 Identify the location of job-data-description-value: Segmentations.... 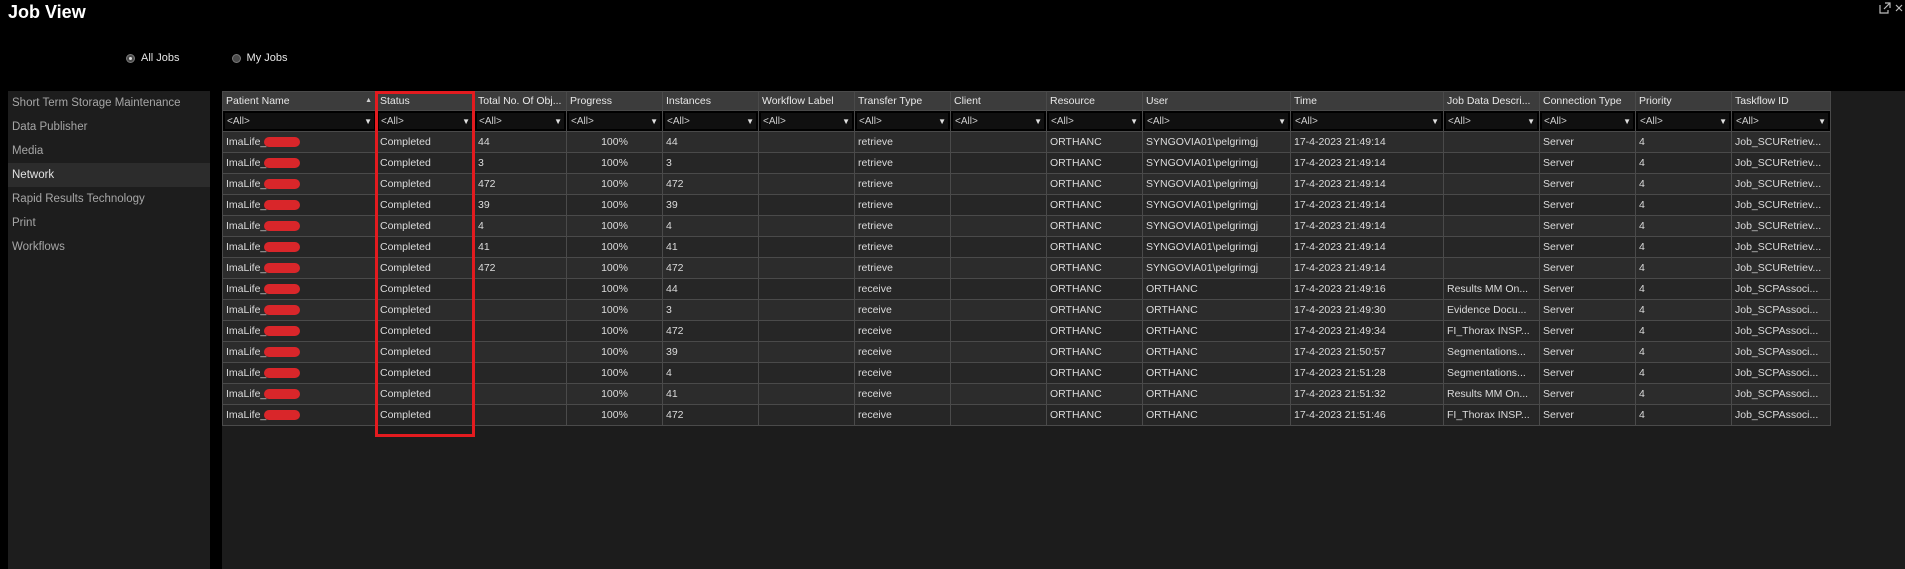
(1486, 352).